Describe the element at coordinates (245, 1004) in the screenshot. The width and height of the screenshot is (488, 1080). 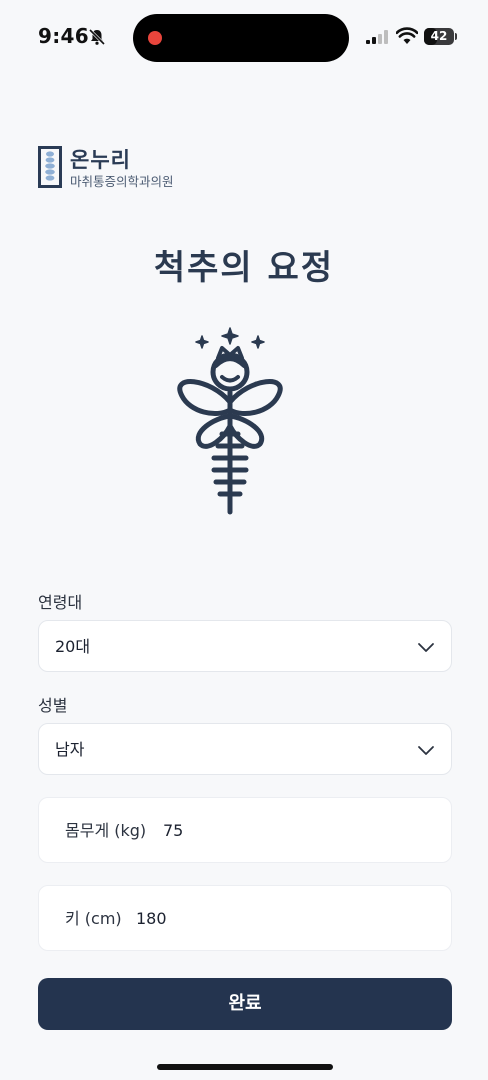
I see `done-button: 완료` at that location.